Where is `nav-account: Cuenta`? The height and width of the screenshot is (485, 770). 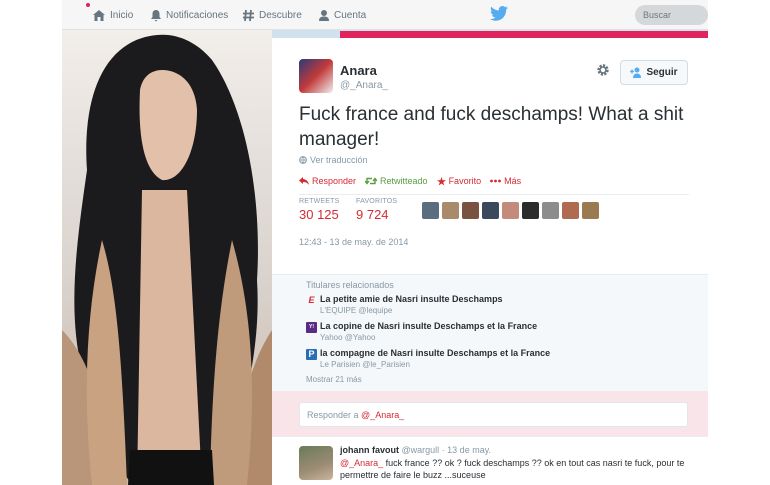
nav-account: Cuenta is located at coordinates (342, 15).